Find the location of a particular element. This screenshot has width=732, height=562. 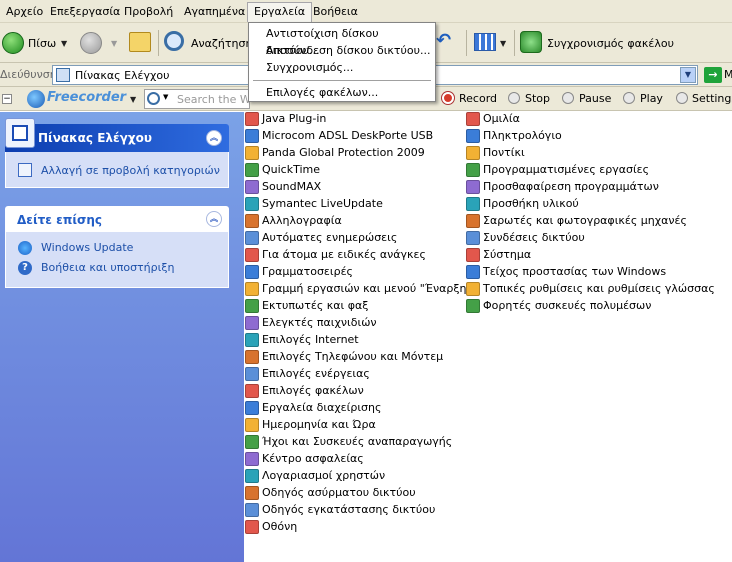

menu-view: Προβολή is located at coordinates (148, 12).